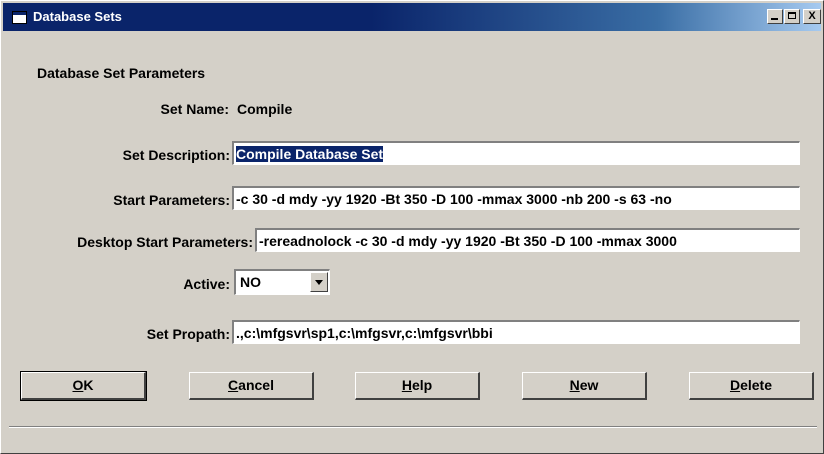 The image size is (824, 454). What do you see at coordinates (413, 427) in the screenshot?
I see `bottom-separator` at bounding box center [413, 427].